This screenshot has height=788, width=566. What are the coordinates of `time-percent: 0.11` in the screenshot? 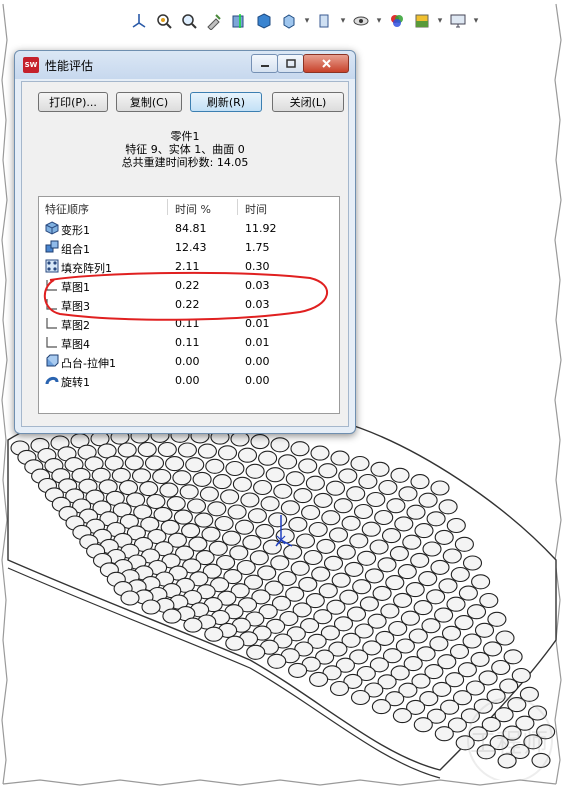 It's located at (187, 323).